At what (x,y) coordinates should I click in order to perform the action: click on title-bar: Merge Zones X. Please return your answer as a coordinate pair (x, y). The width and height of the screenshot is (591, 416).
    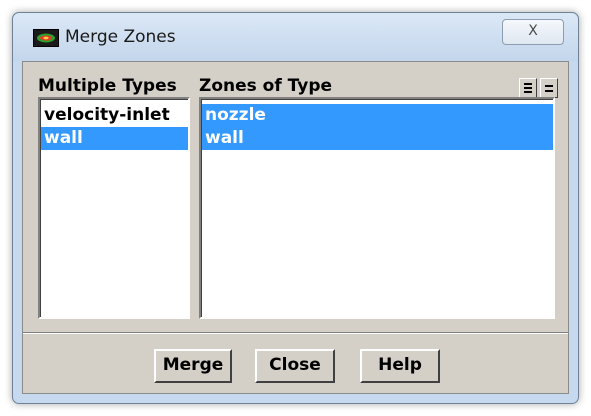
    Looking at the image, I should click on (295, 37).